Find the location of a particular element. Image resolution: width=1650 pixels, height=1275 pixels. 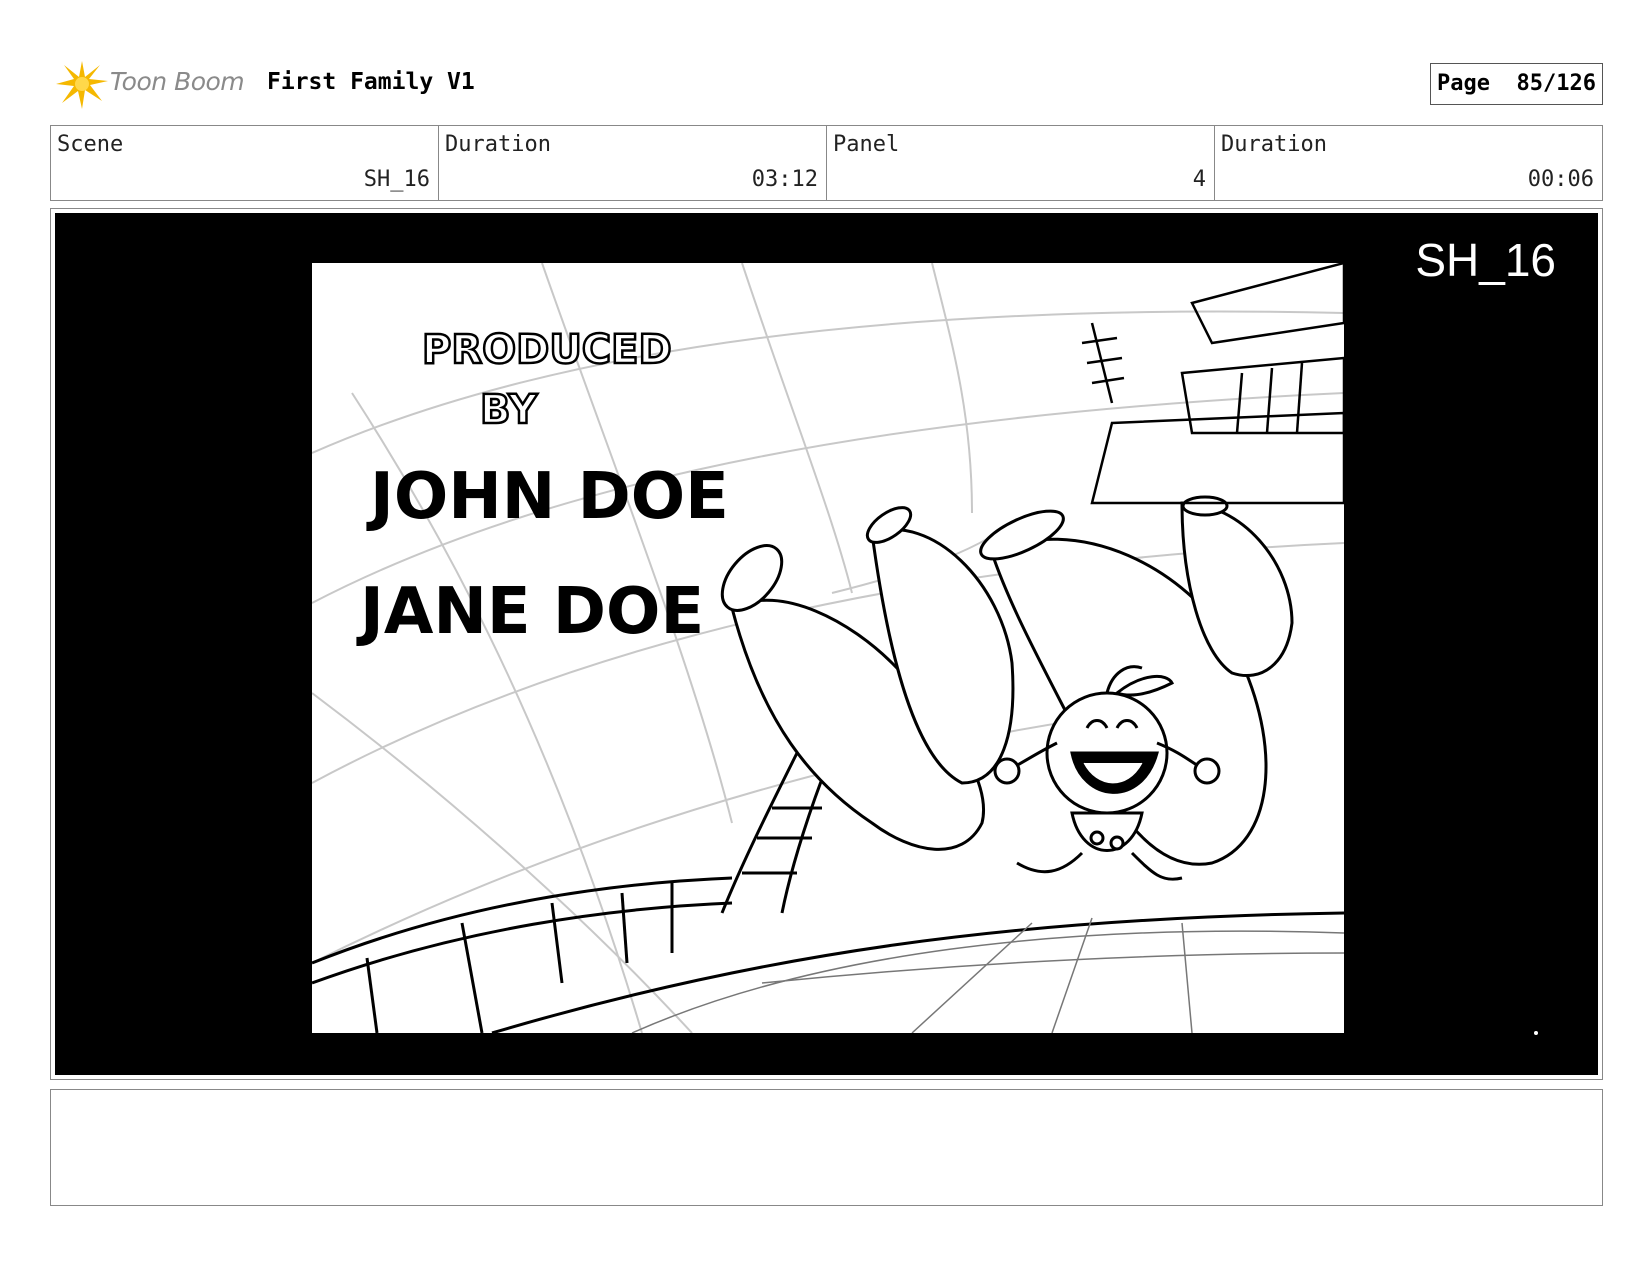

floor-tiles is located at coordinates (987, 975).